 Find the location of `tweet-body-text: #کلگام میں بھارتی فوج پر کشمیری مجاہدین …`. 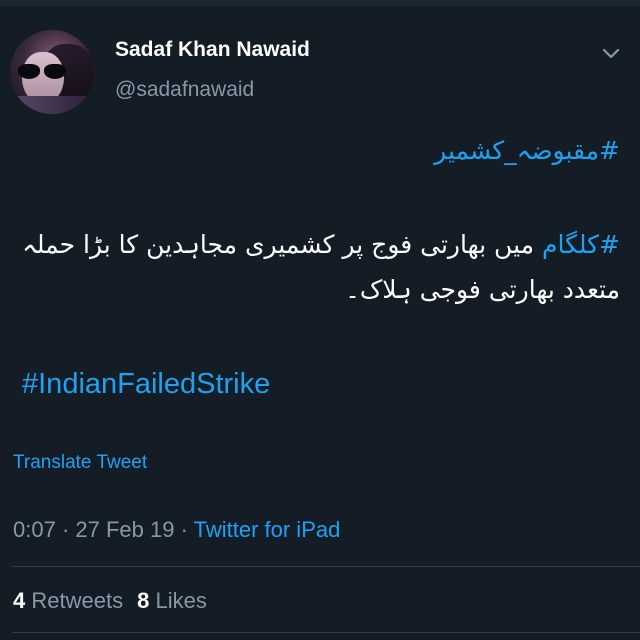

tweet-body-text: #کلگام میں بھارتی فوج پر کشمیری مجاہدین … is located at coordinates (320, 267).